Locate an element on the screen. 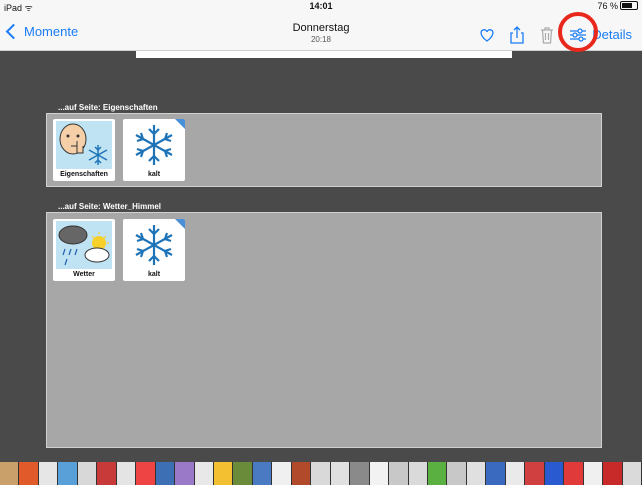 The height and width of the screenshot is (485, 642). trash-icon is located at coordinates (547, 35).